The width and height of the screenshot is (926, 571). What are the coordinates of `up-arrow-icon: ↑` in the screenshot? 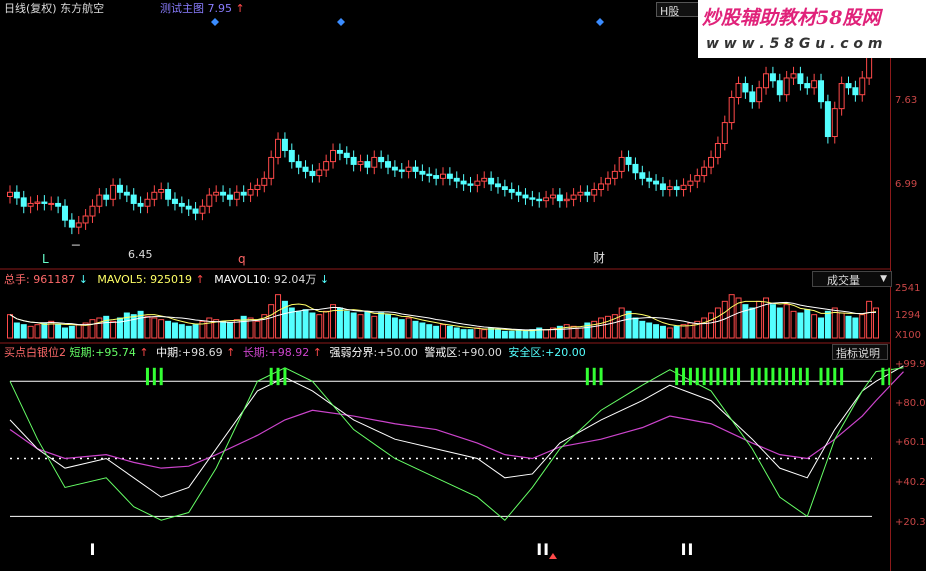 It's located at (142, 352).